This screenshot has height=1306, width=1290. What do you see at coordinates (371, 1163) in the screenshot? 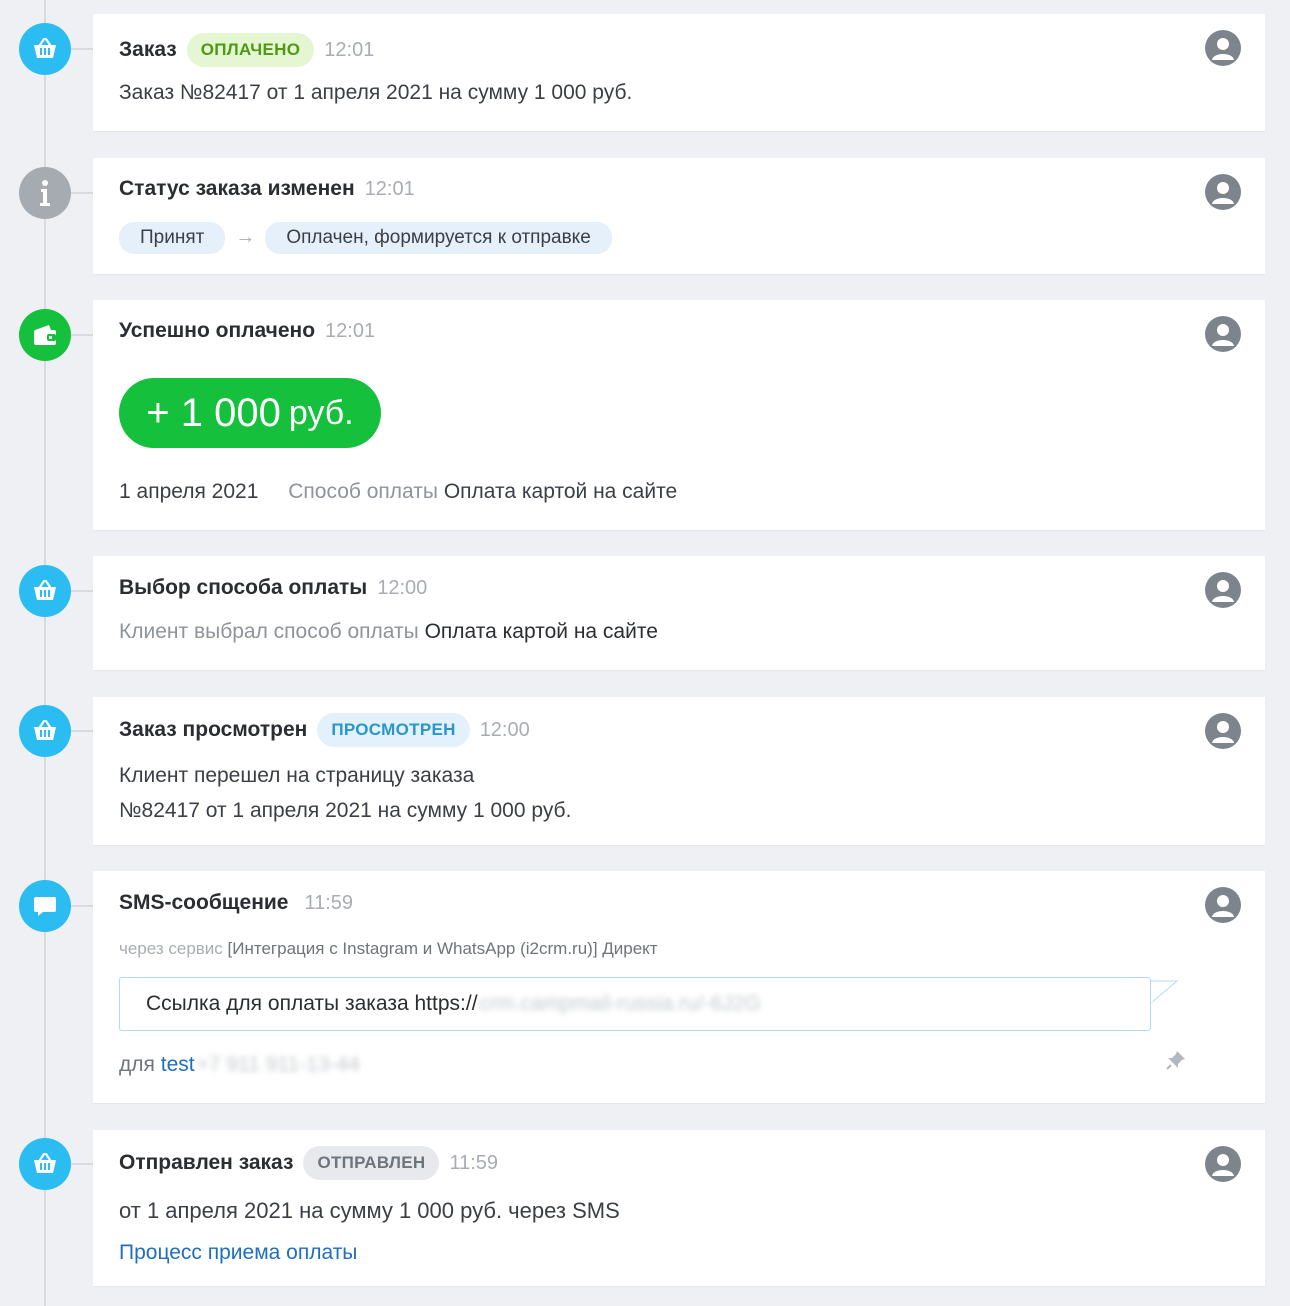
I see `status-badge: ОТПРАВЛЕН` at bounding box center [371, 1163].